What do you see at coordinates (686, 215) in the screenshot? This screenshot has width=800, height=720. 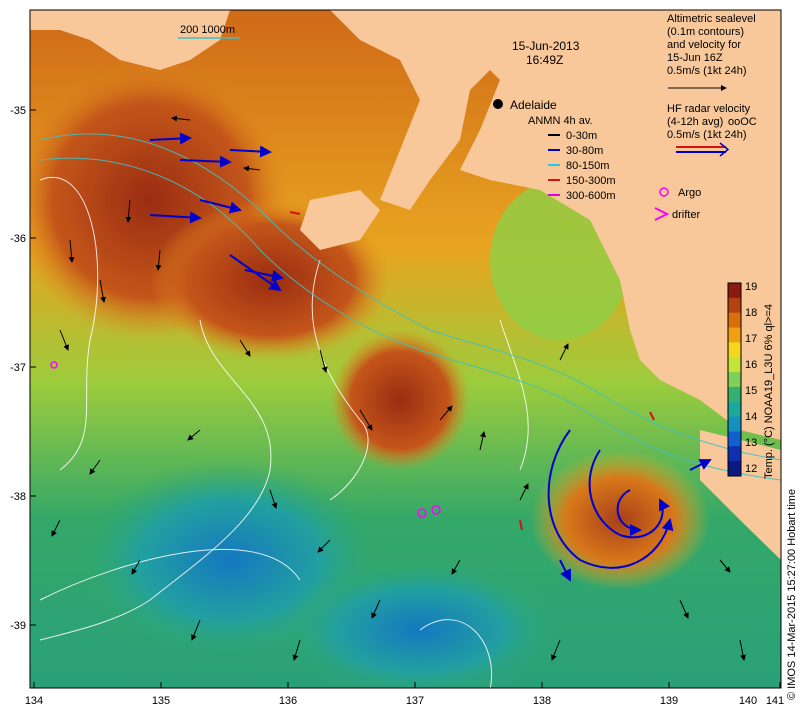 I see `drifter-legend-label: drifter` at bounding box center [686, 215].